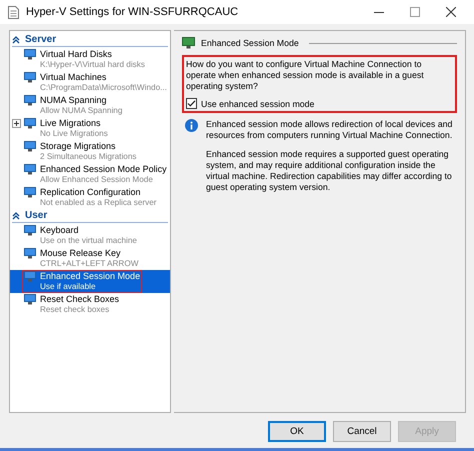 Image resolution: width=474 pixels, height=451 pixels. I want to click on item-title: NUMA Spanning, so click(73, 100).